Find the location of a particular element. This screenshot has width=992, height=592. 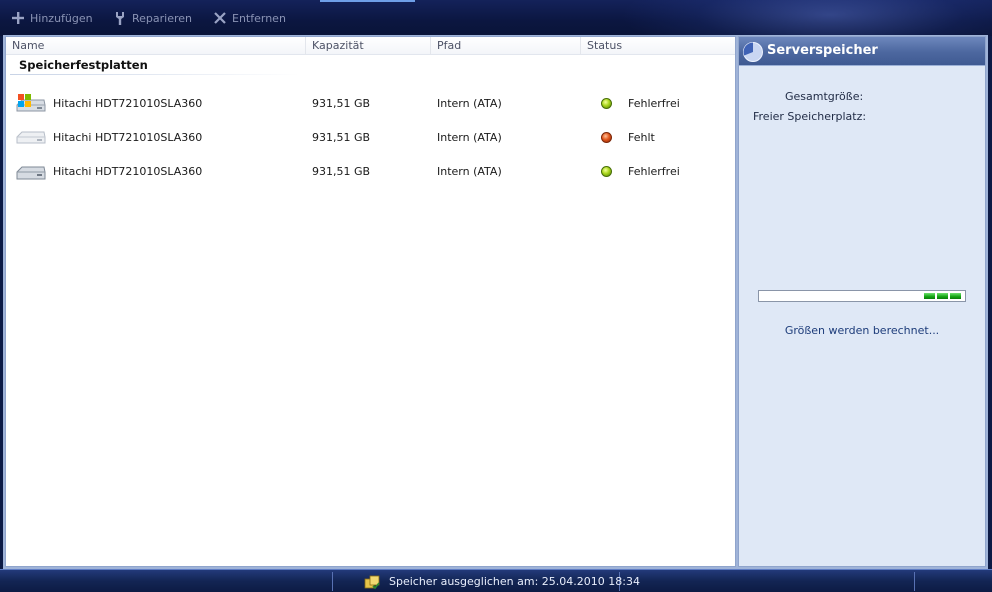

missing-disk-icon is located at coordinates (31, 138).